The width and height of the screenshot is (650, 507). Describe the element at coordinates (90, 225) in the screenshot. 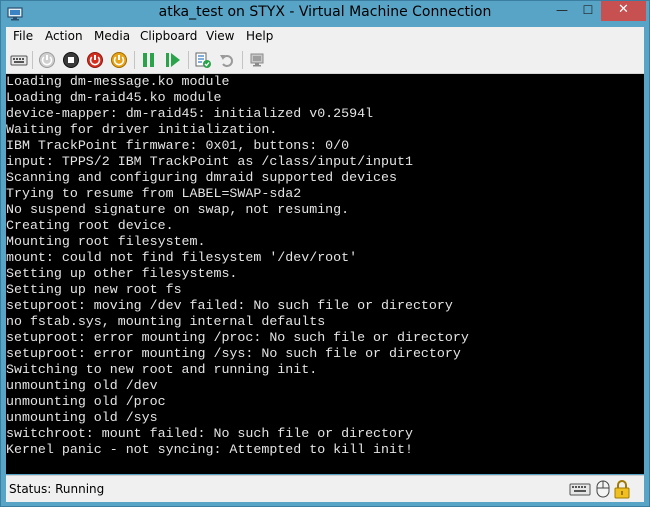

I see `console-line: Creating root device.` at that location.